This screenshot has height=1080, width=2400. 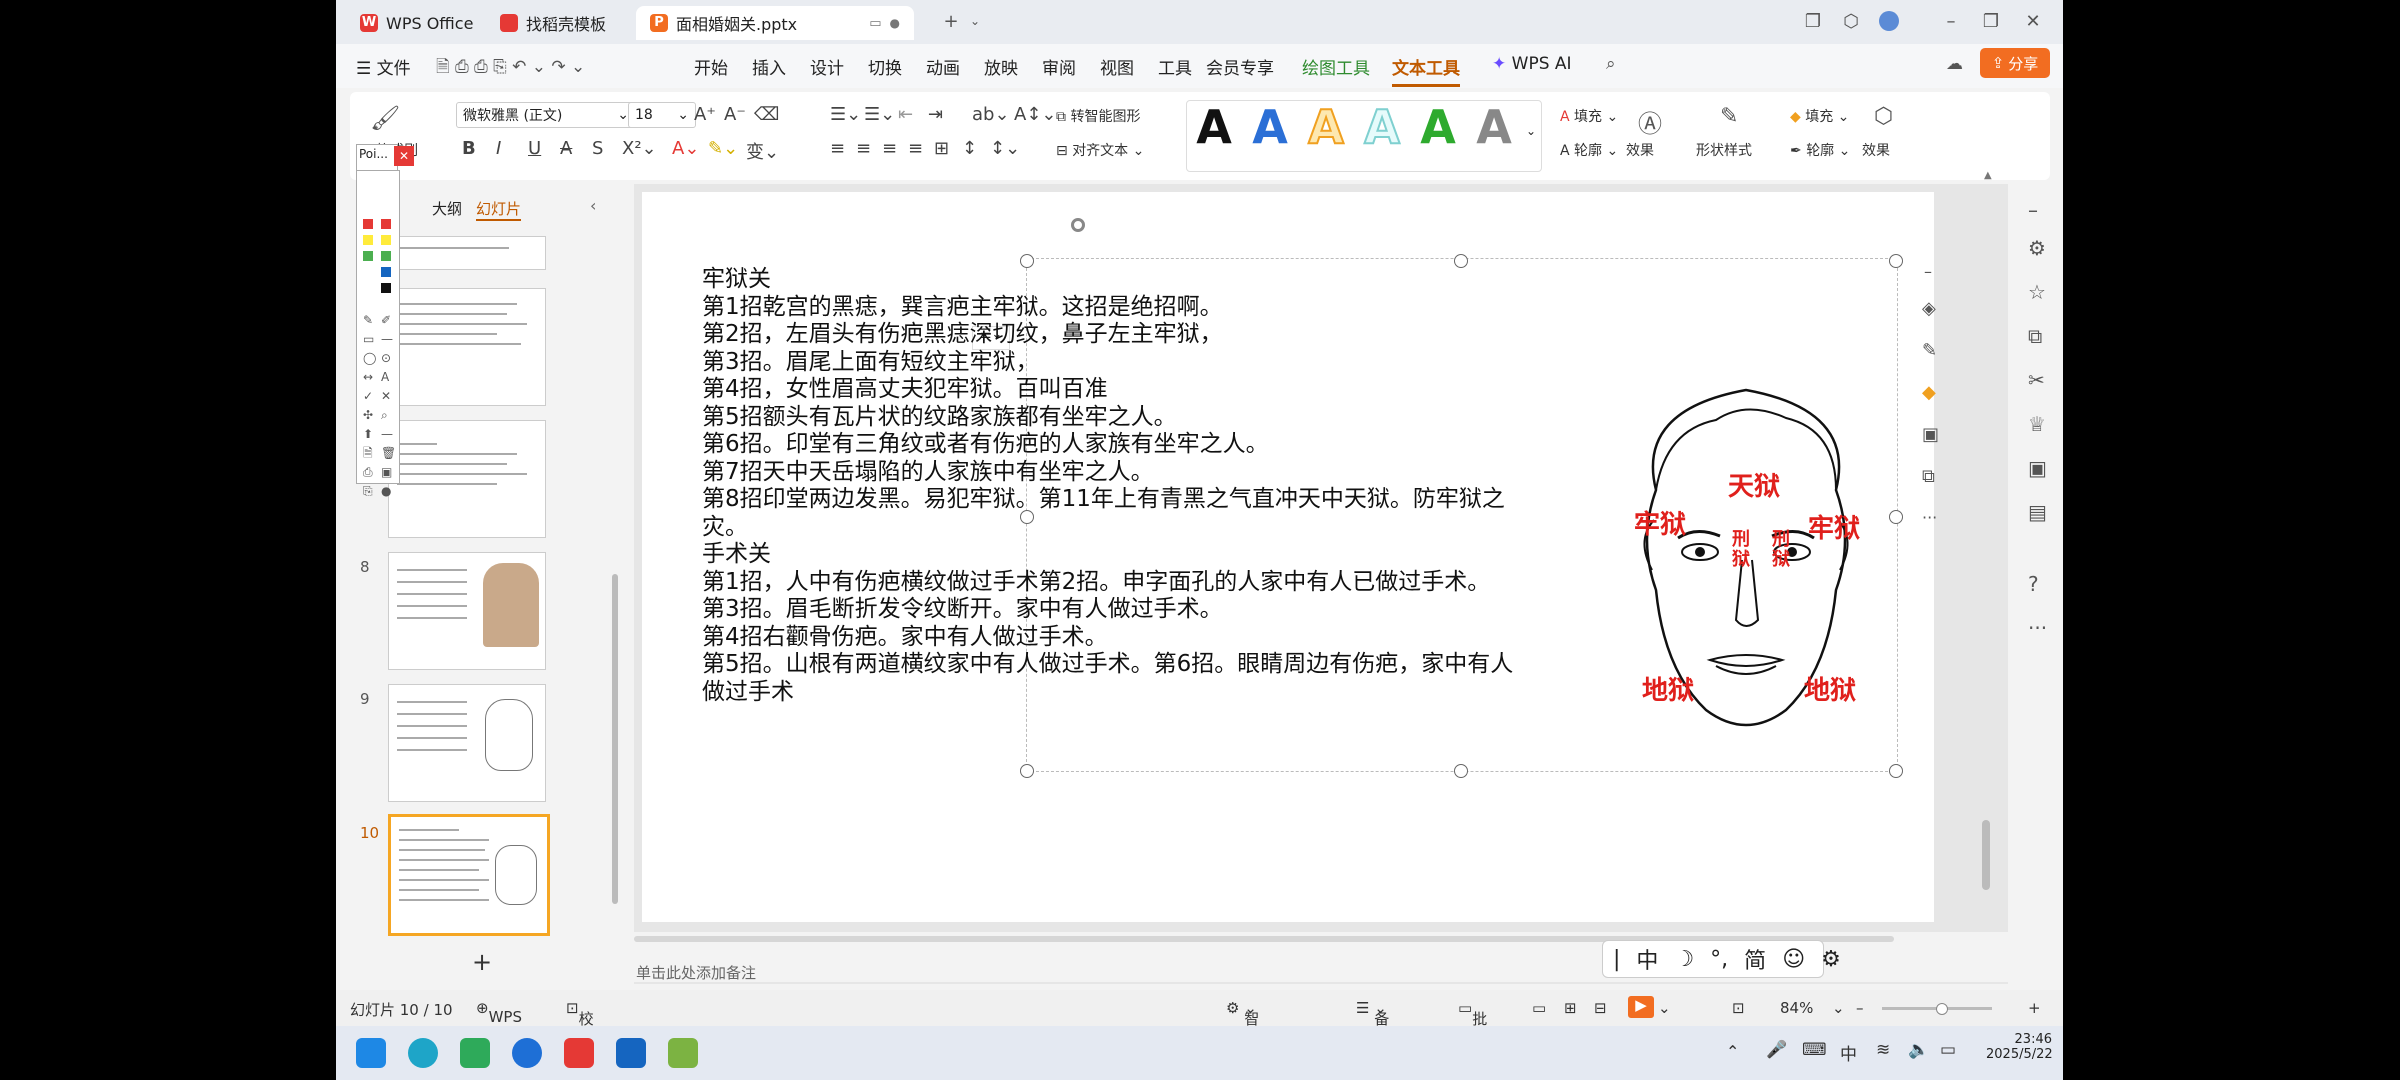 What do you see at coordinates (499, 1012) in the screenshot?
I see `wps-status-button: ⊕ WPS` at bounding box center [499, 1012].